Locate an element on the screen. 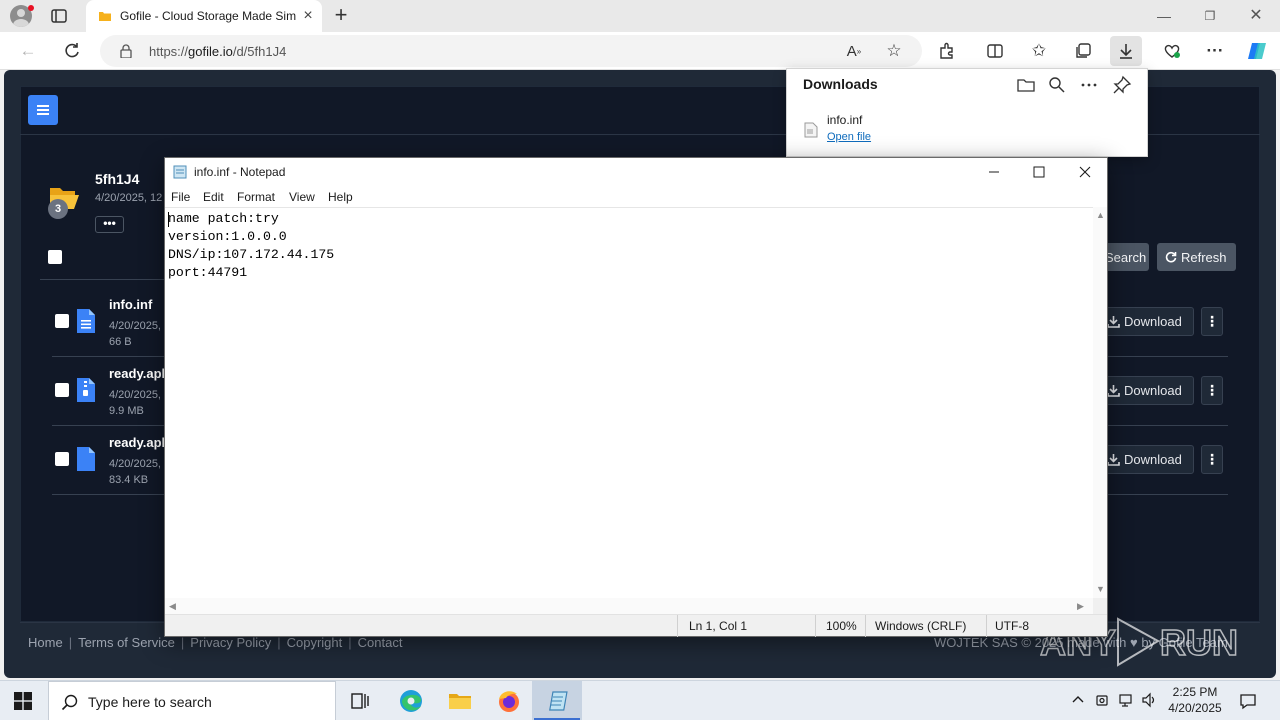 The image size is (1280, 720). favorite-star-icon: ☆ is located at coordinates (894, 51).